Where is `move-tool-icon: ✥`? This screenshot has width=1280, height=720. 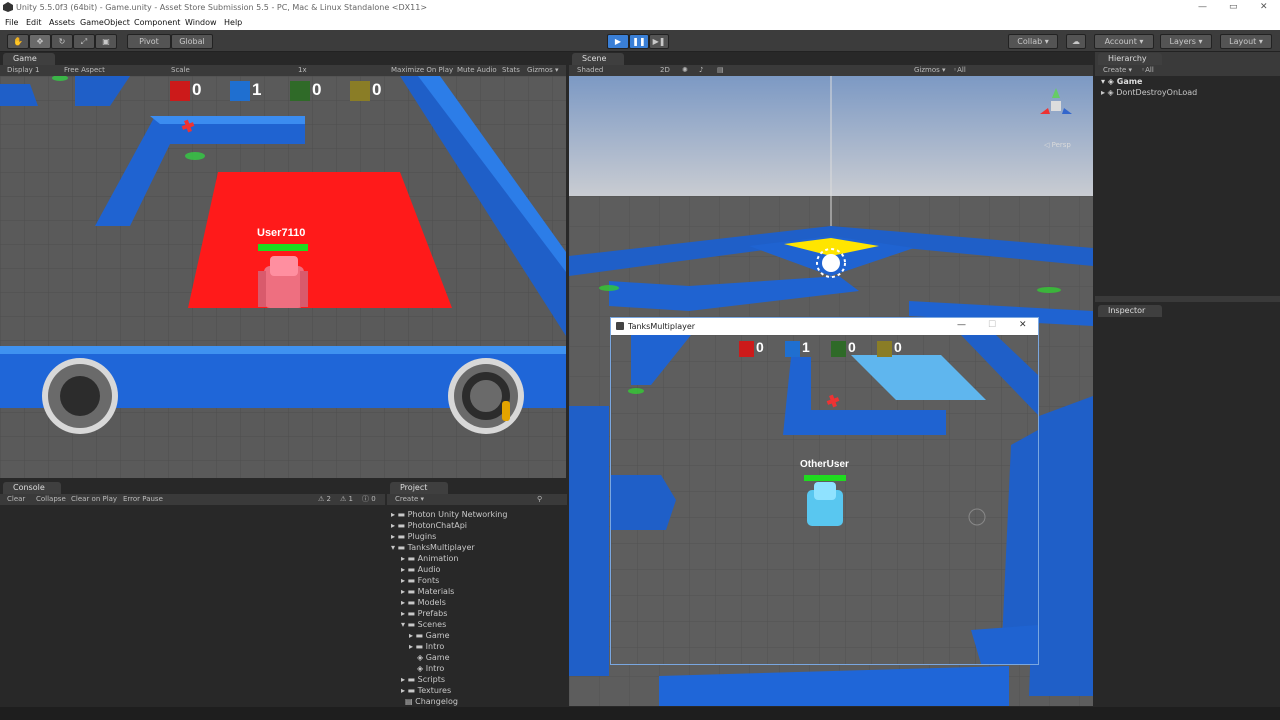
move-tool-icon: ✥ is located at coordinates (40, 41).